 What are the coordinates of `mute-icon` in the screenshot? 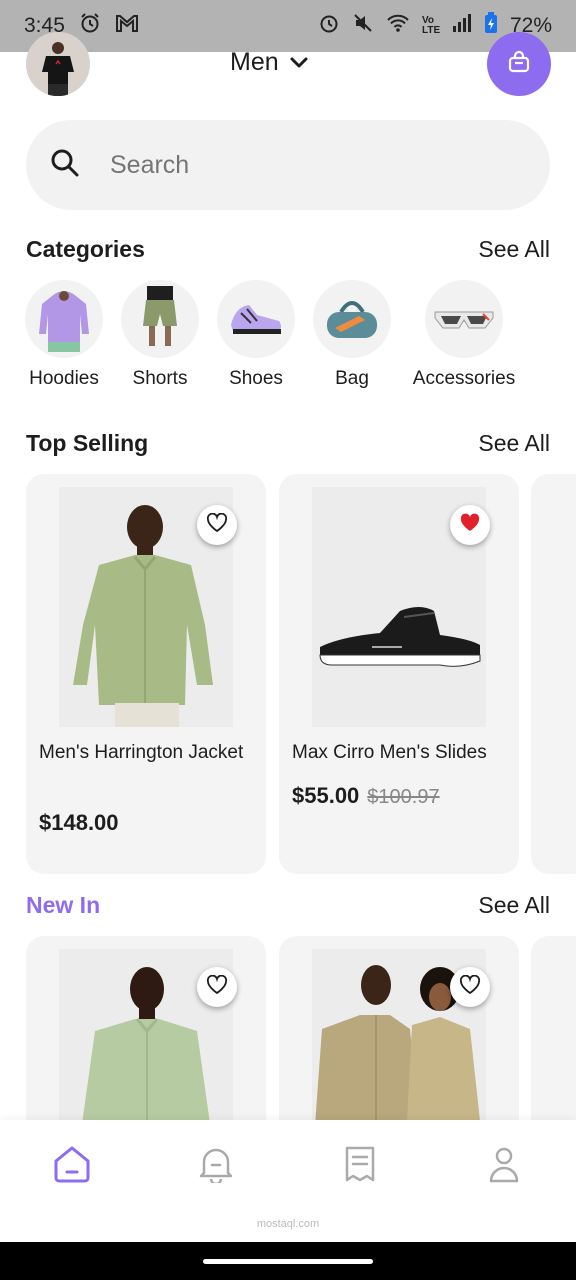 It's located at (363, 26).